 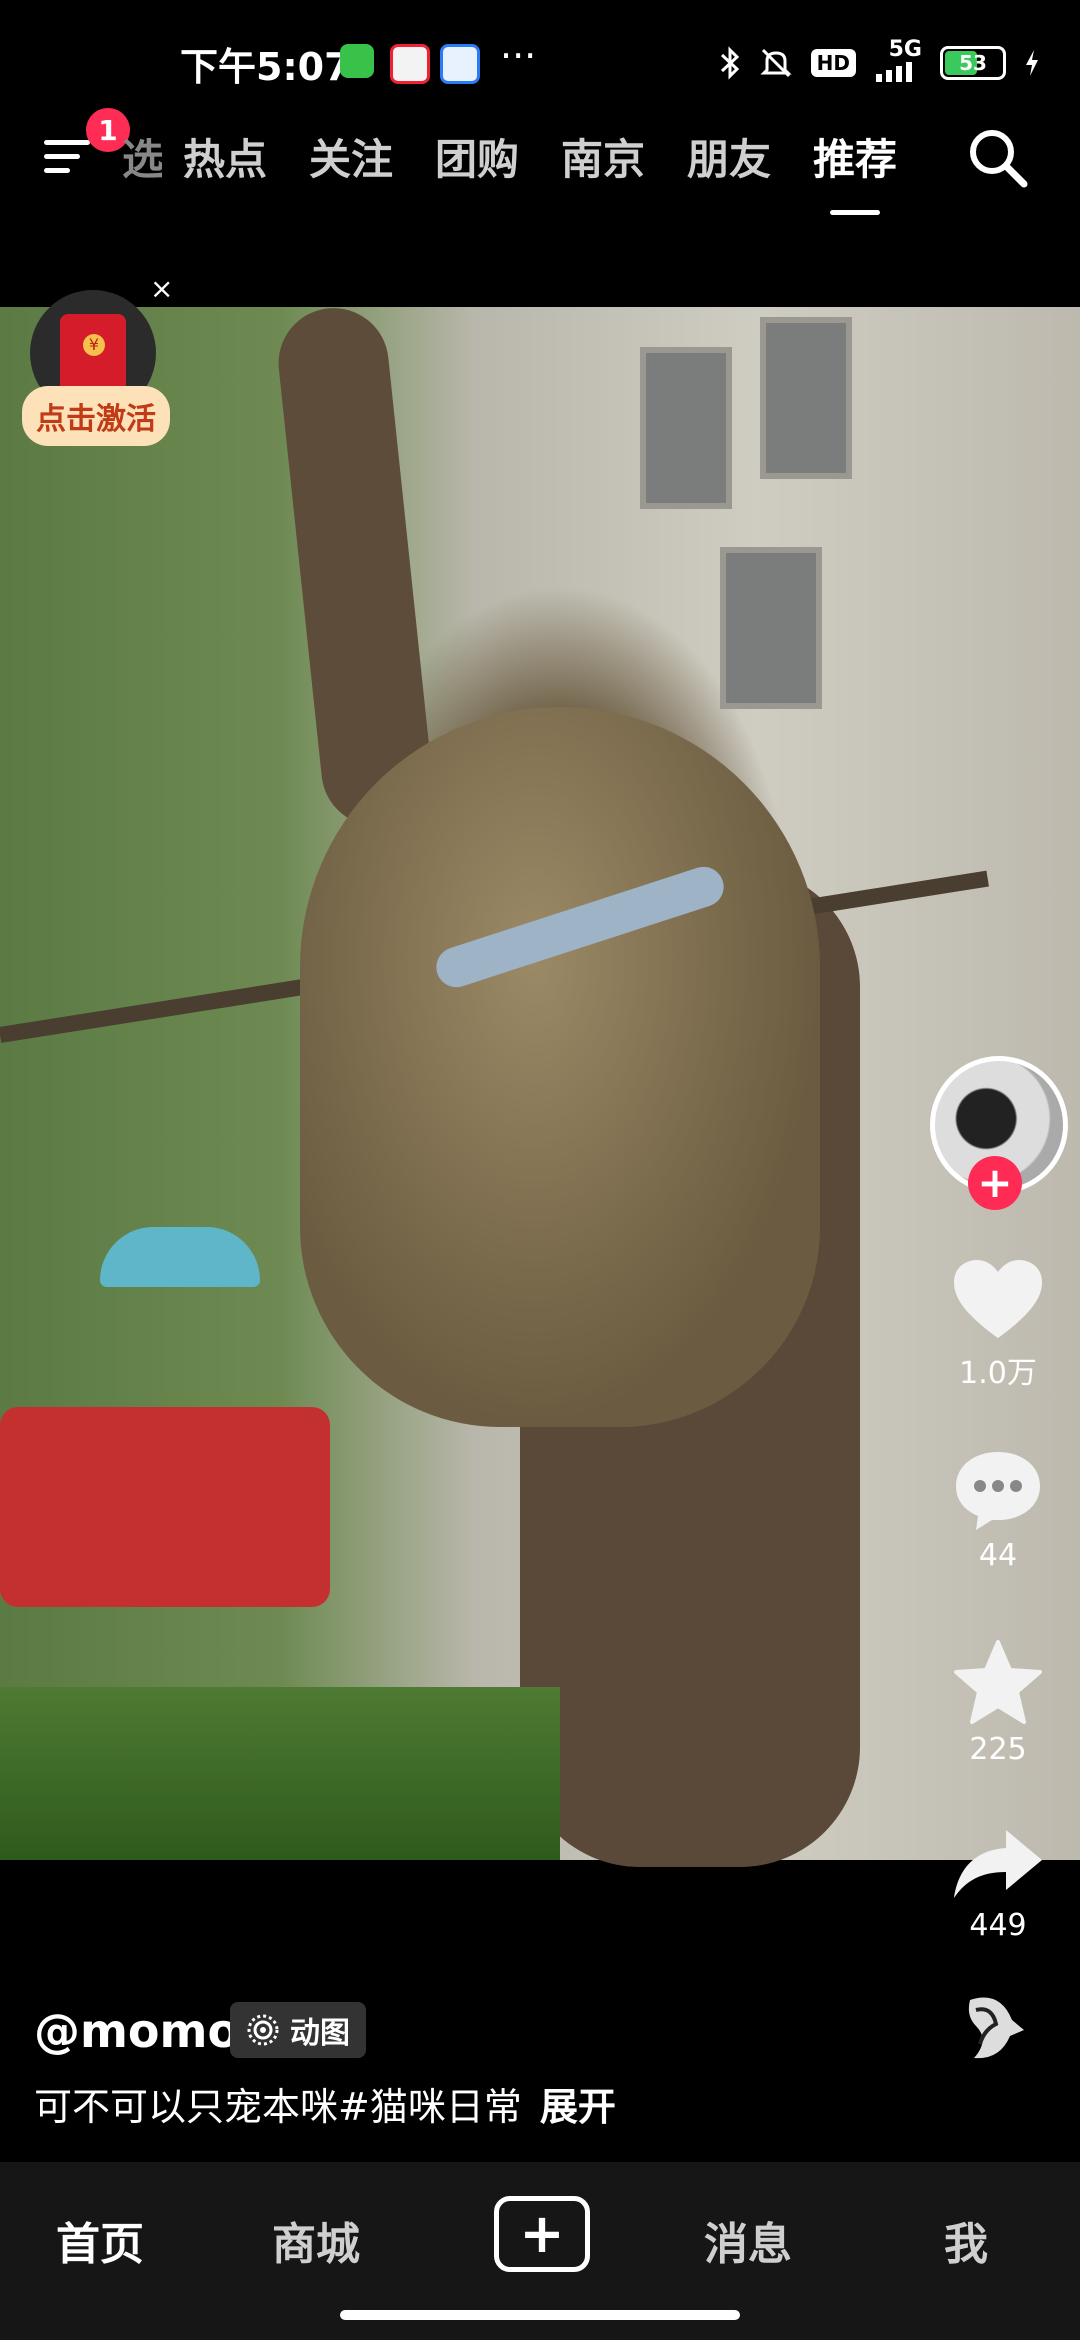 I want to click on tab-friends: 朋友, so click(x=729, y=156).